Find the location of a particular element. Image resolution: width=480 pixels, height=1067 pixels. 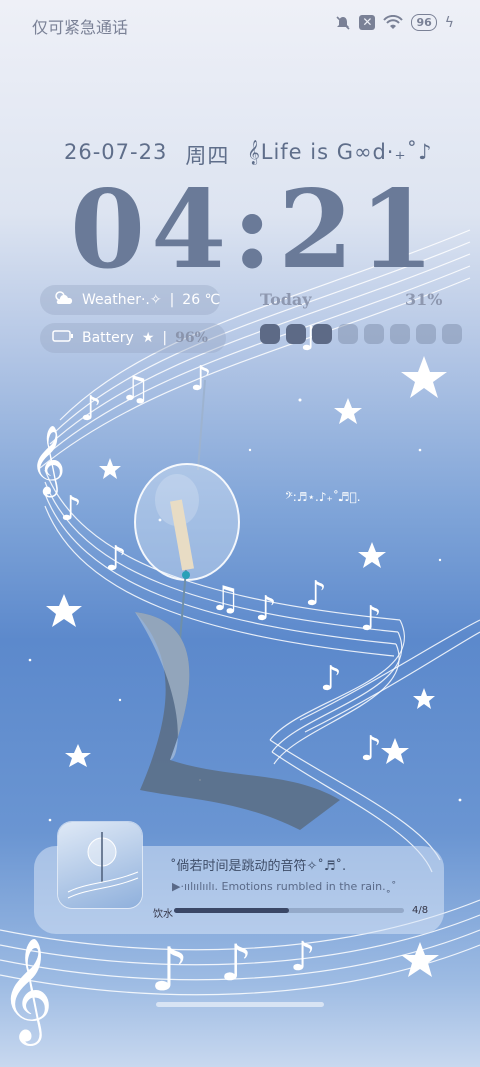

track-count: 4/8 is located at coordinates (420, 910).